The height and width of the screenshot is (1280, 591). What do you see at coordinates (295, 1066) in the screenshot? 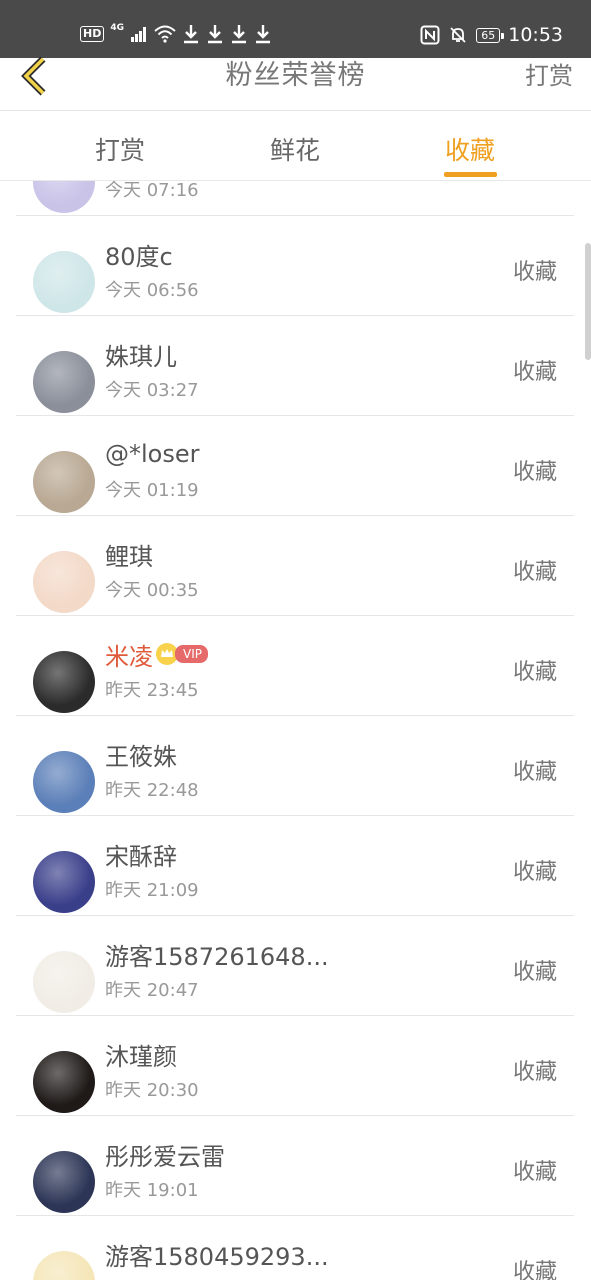
I see `list-item: 沐瑾颜 昨天 20:30 收藏` at bounding box center [295, 1066].